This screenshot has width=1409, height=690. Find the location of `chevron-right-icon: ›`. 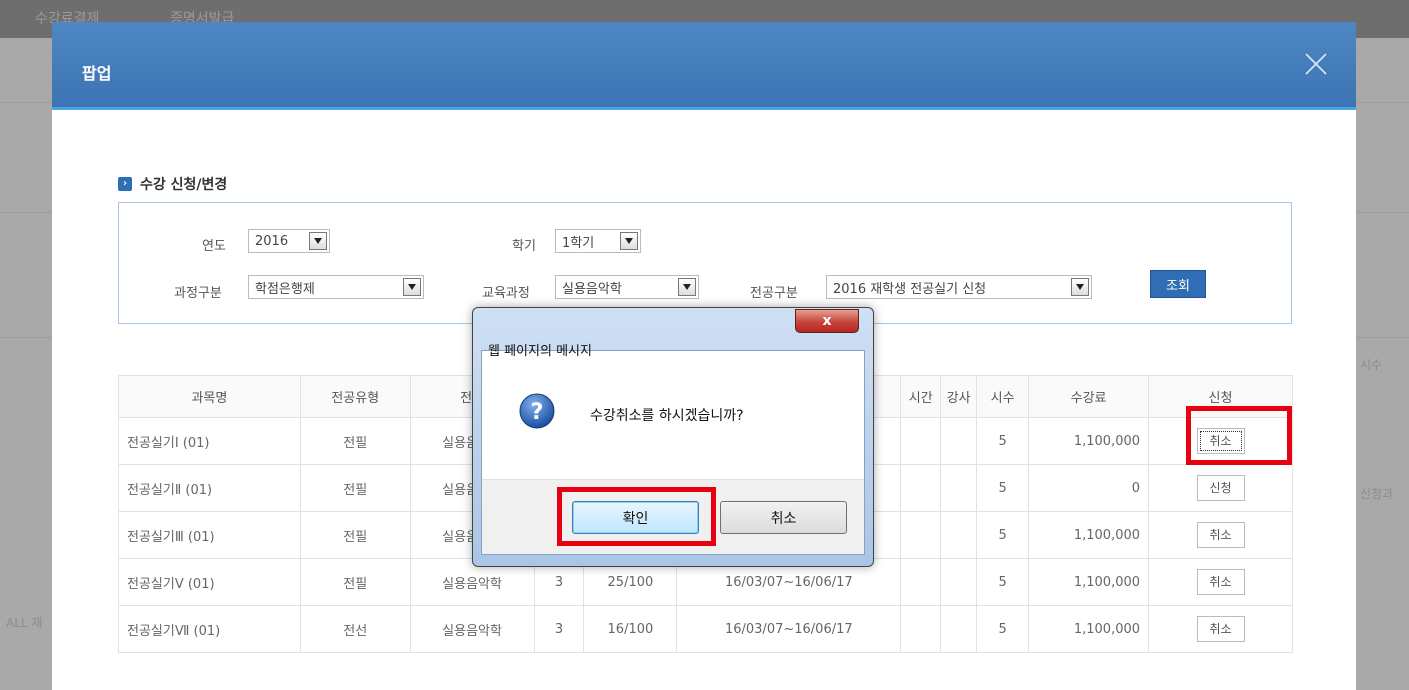

chevron-right-icon: › is located at coordinates (125, 184).